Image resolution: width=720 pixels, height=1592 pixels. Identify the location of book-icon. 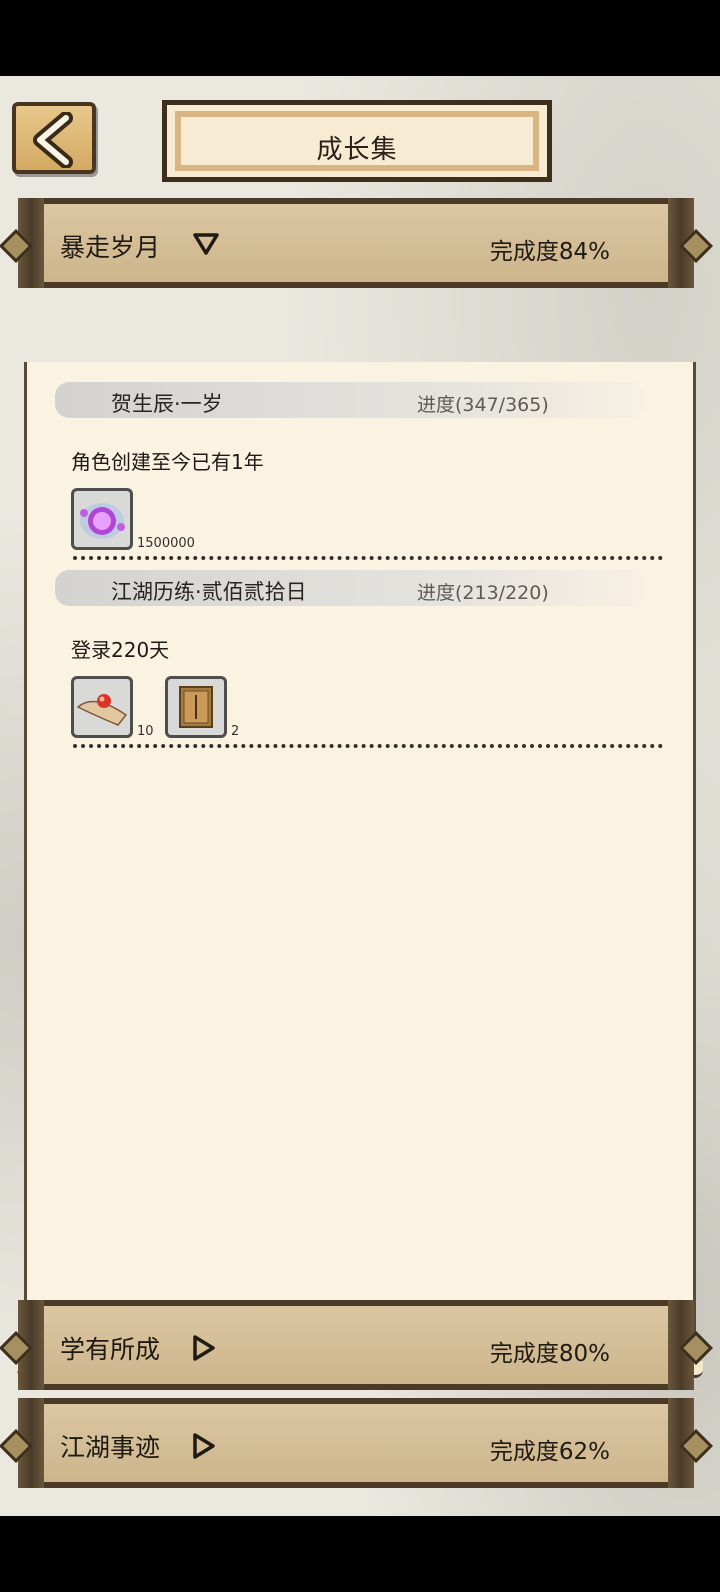
(196, 707).